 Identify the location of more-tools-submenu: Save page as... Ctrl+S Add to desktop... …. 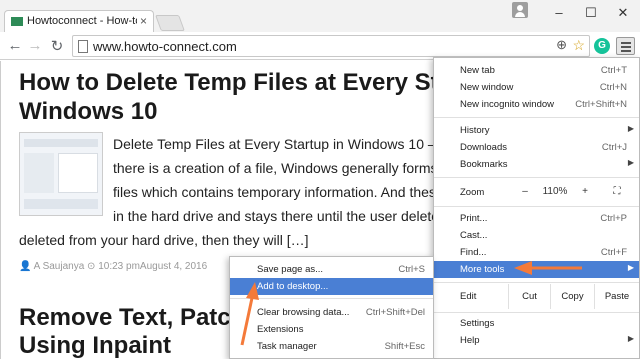
(331, 307).